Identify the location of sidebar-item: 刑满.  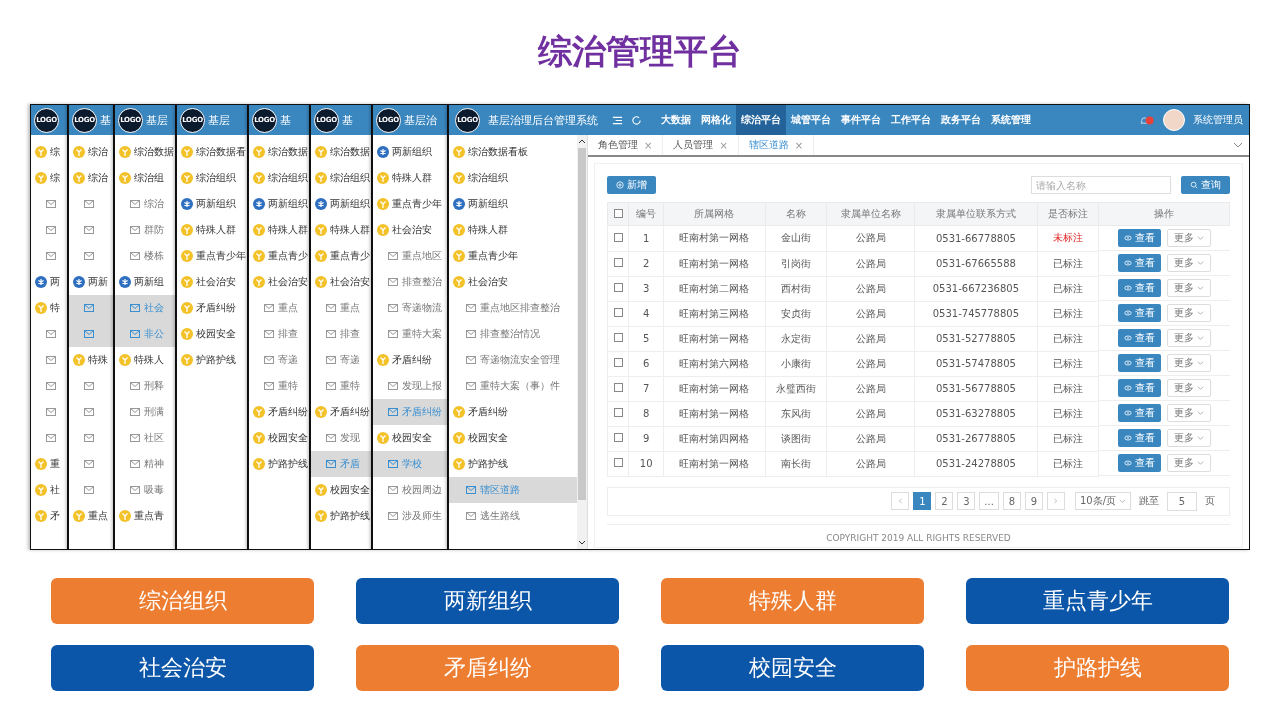
(145, 412).